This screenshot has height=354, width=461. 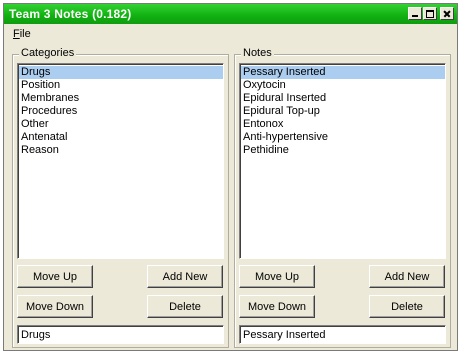 I want to click on categories-delete-button: Delete, so click(x=185, y=306).